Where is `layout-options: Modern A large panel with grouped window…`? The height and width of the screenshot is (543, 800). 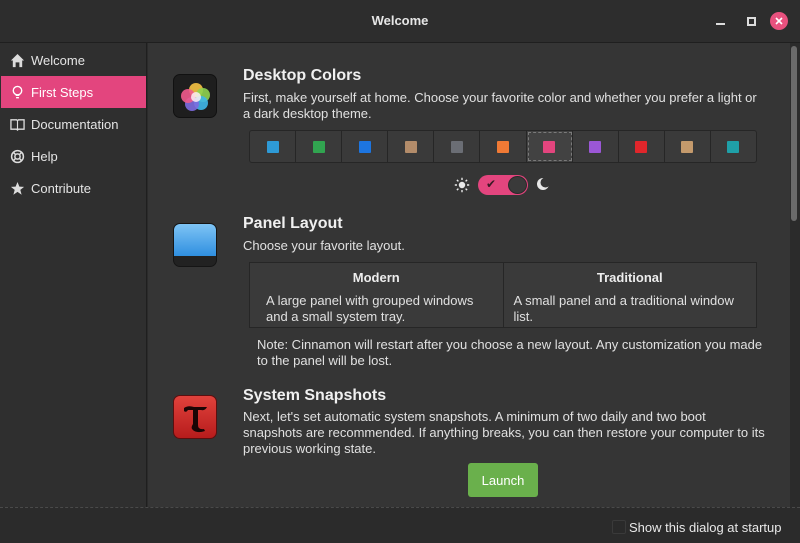 layout-options: Modern A large panel with grouped window… is located at coordinates (503, 295).